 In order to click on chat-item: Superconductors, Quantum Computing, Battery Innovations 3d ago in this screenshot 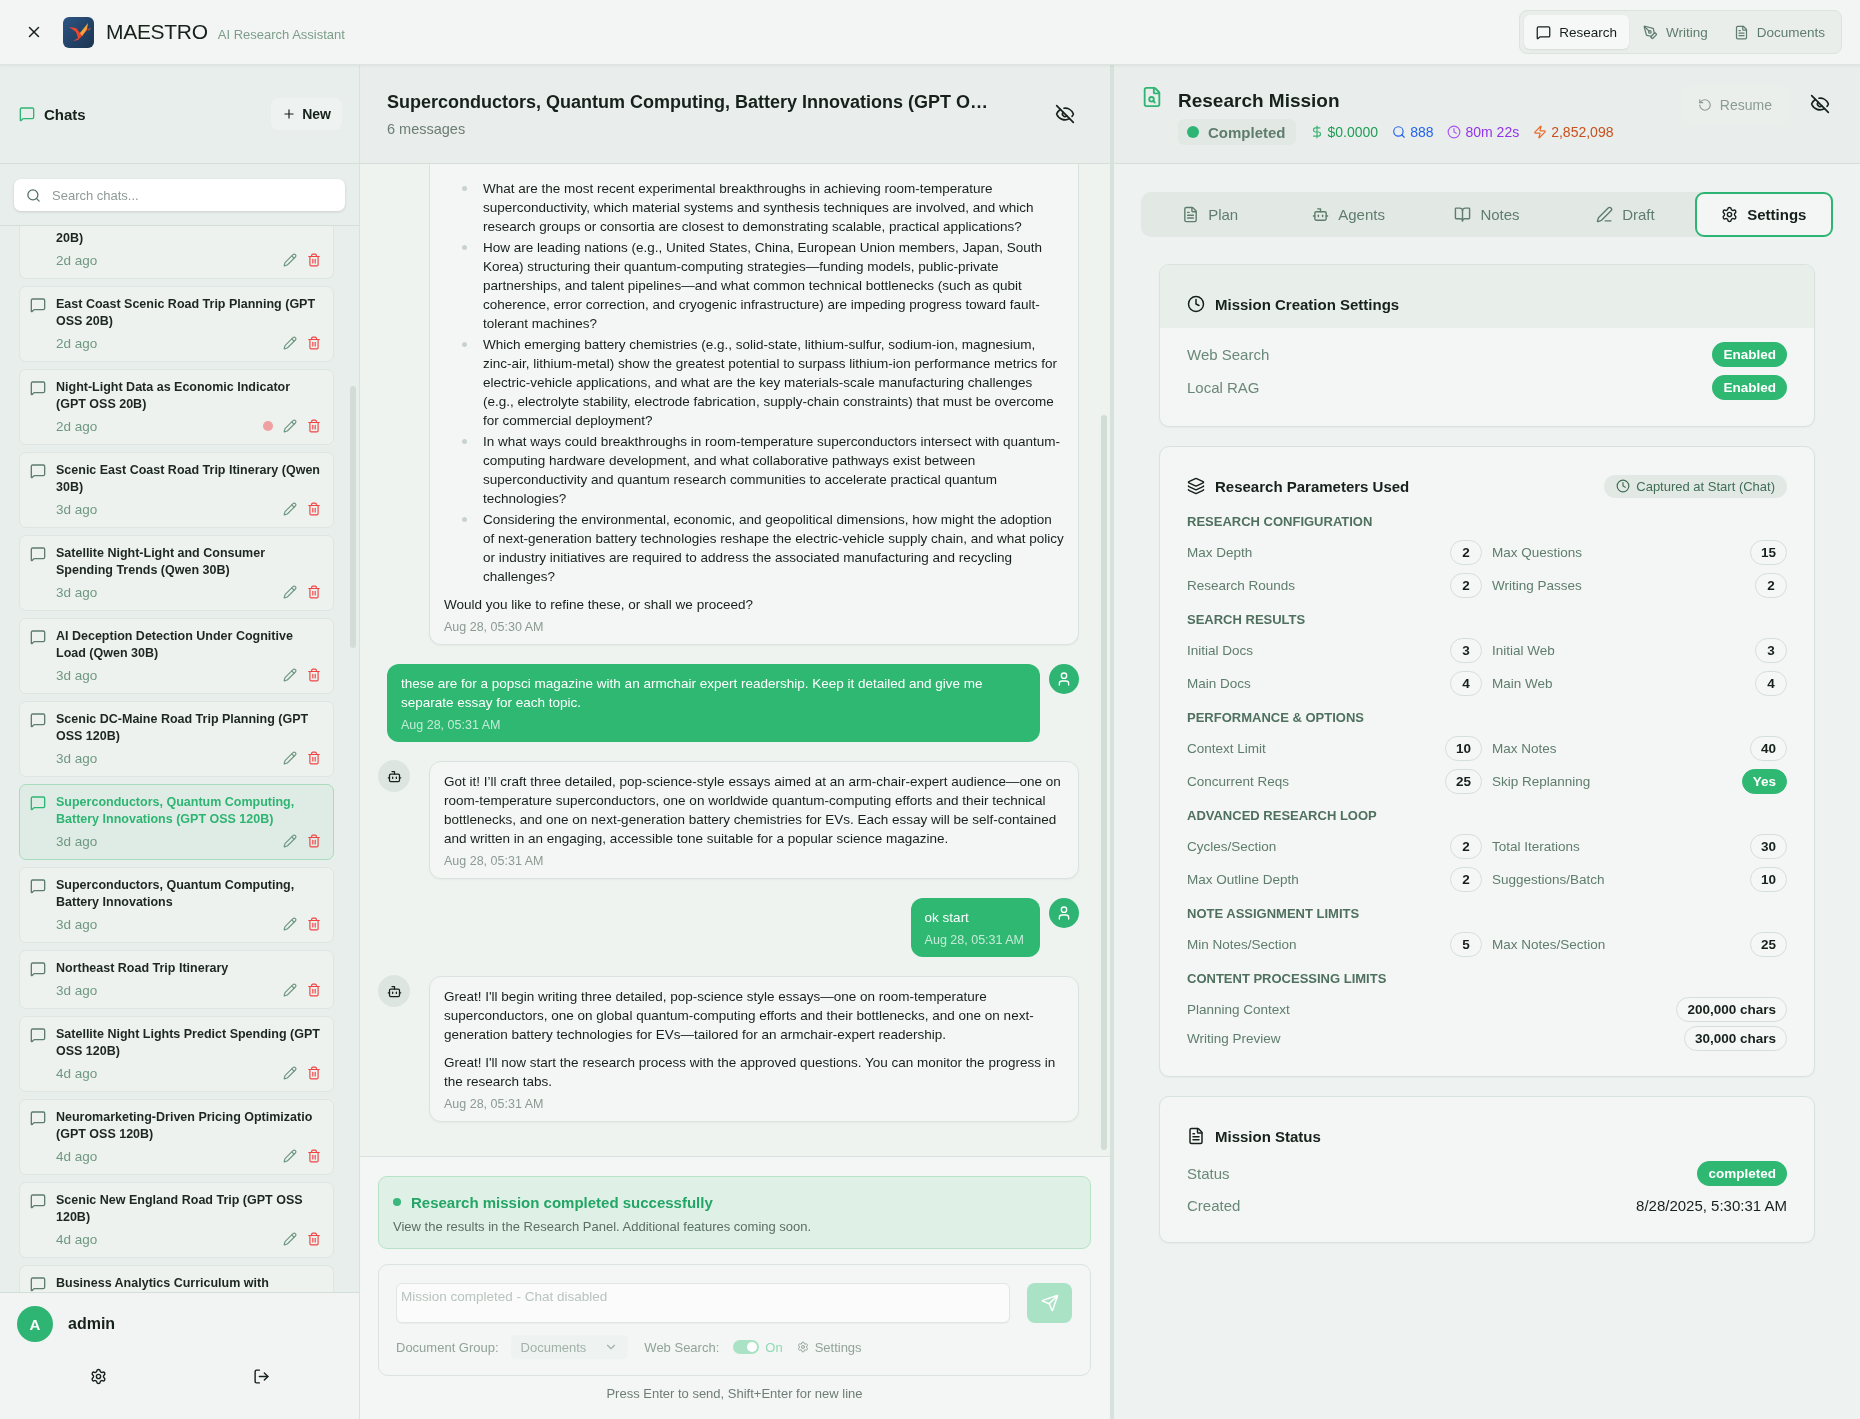, I will do `click(176, 905)`.